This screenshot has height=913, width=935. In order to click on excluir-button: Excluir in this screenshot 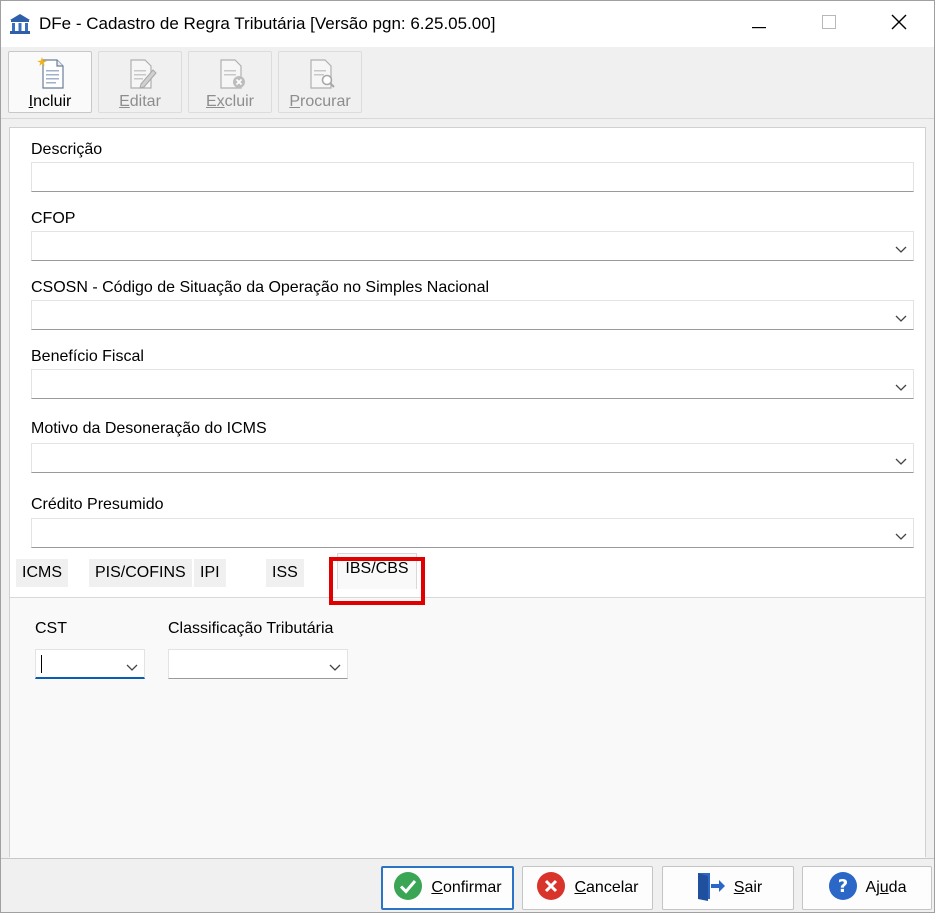, I will do `click(230, 82)`.